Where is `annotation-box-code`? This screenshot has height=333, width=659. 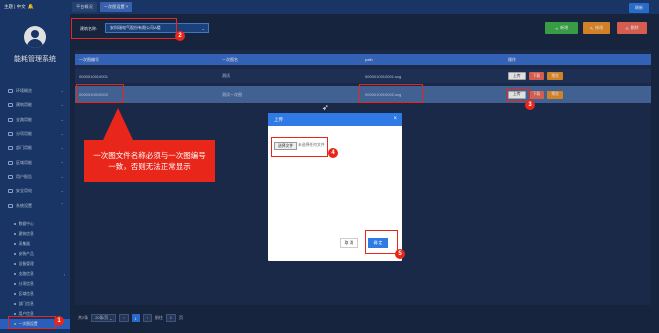
annotation-box-code is located at coordinates (100, 93).